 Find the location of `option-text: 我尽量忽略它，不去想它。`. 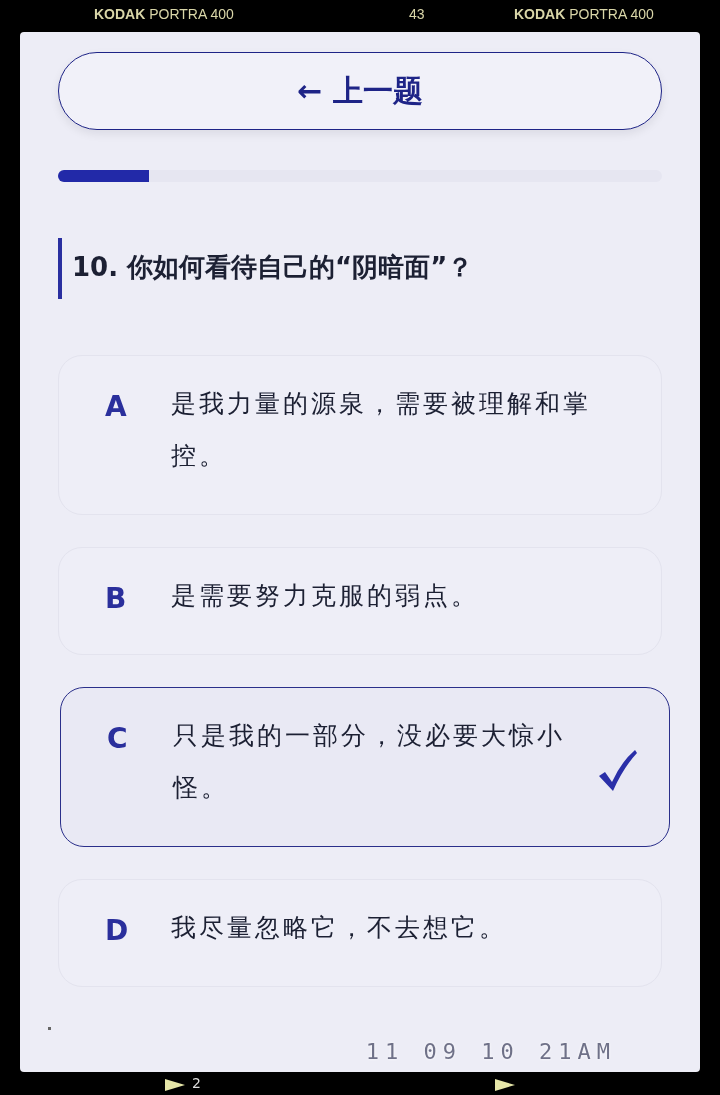

option-text: 我尽量忽略它，不去想它。 is located at coordinates (339, 928).